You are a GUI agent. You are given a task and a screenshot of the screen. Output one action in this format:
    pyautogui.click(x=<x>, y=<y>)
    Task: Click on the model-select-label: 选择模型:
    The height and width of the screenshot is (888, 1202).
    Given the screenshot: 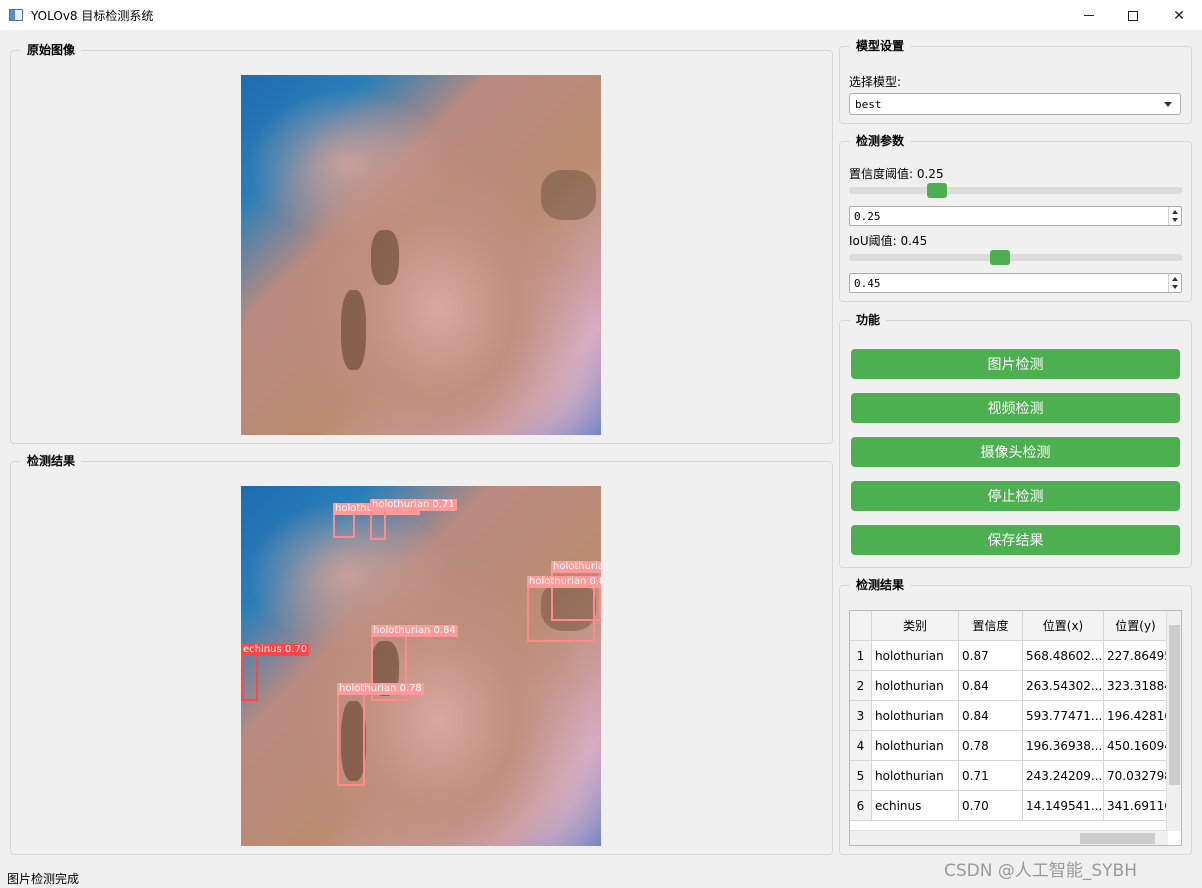 What is the action you would take?
    pyautogui.click(x=875, y=82)
    